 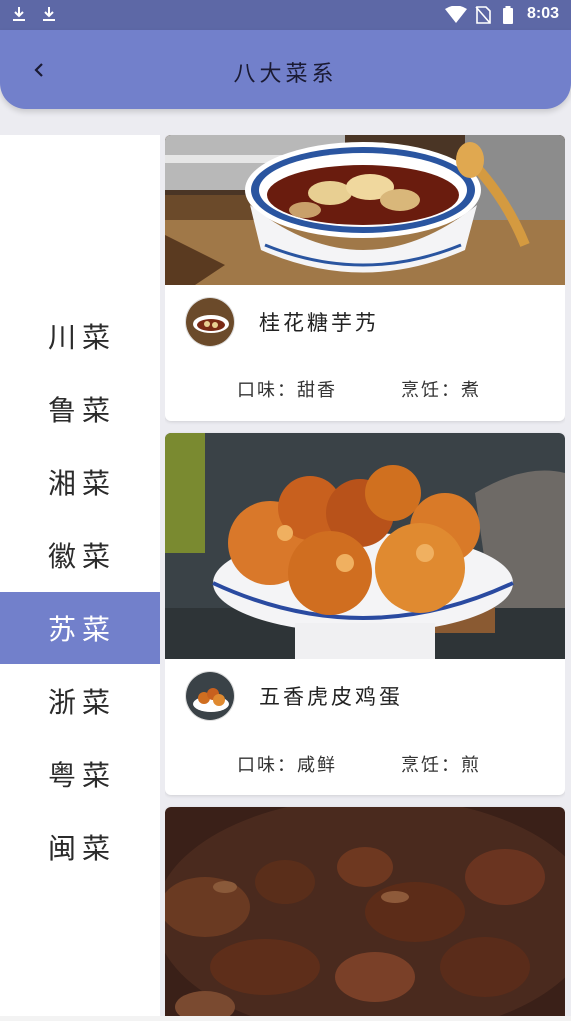 What do you see at coordinates (80, 336) in the screenshot?
I see `sidebar-item-chuan: 川菜` at bounding box center [80, 336].